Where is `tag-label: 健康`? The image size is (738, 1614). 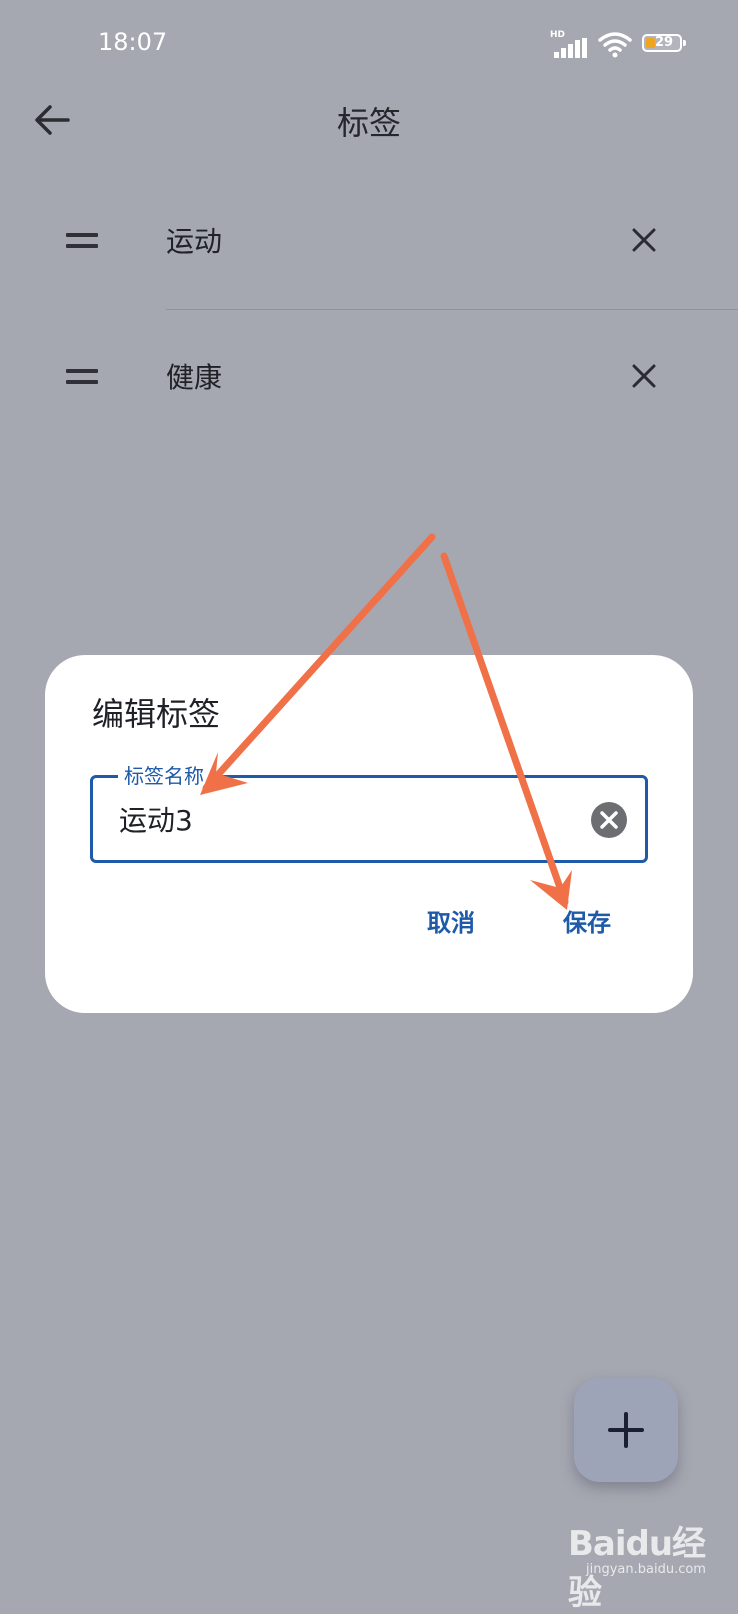 tag-label: 健康 is located at coordinates (194, 377).